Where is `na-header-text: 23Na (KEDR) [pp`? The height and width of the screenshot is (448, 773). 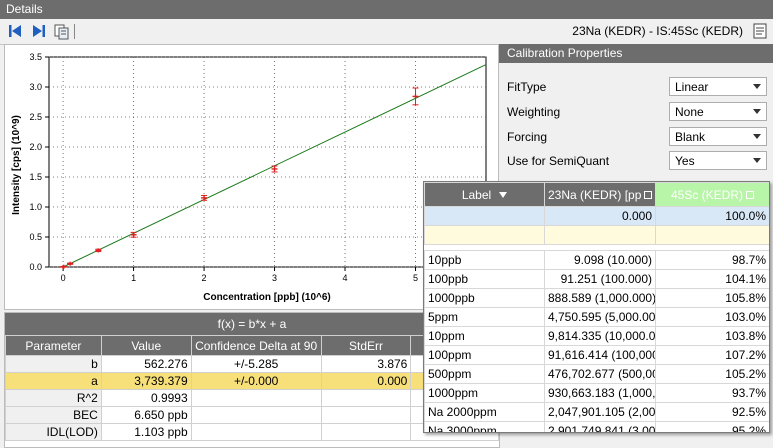
na-header-text: 23Na (KEDR) [pp is located at coordinates (595, 194).